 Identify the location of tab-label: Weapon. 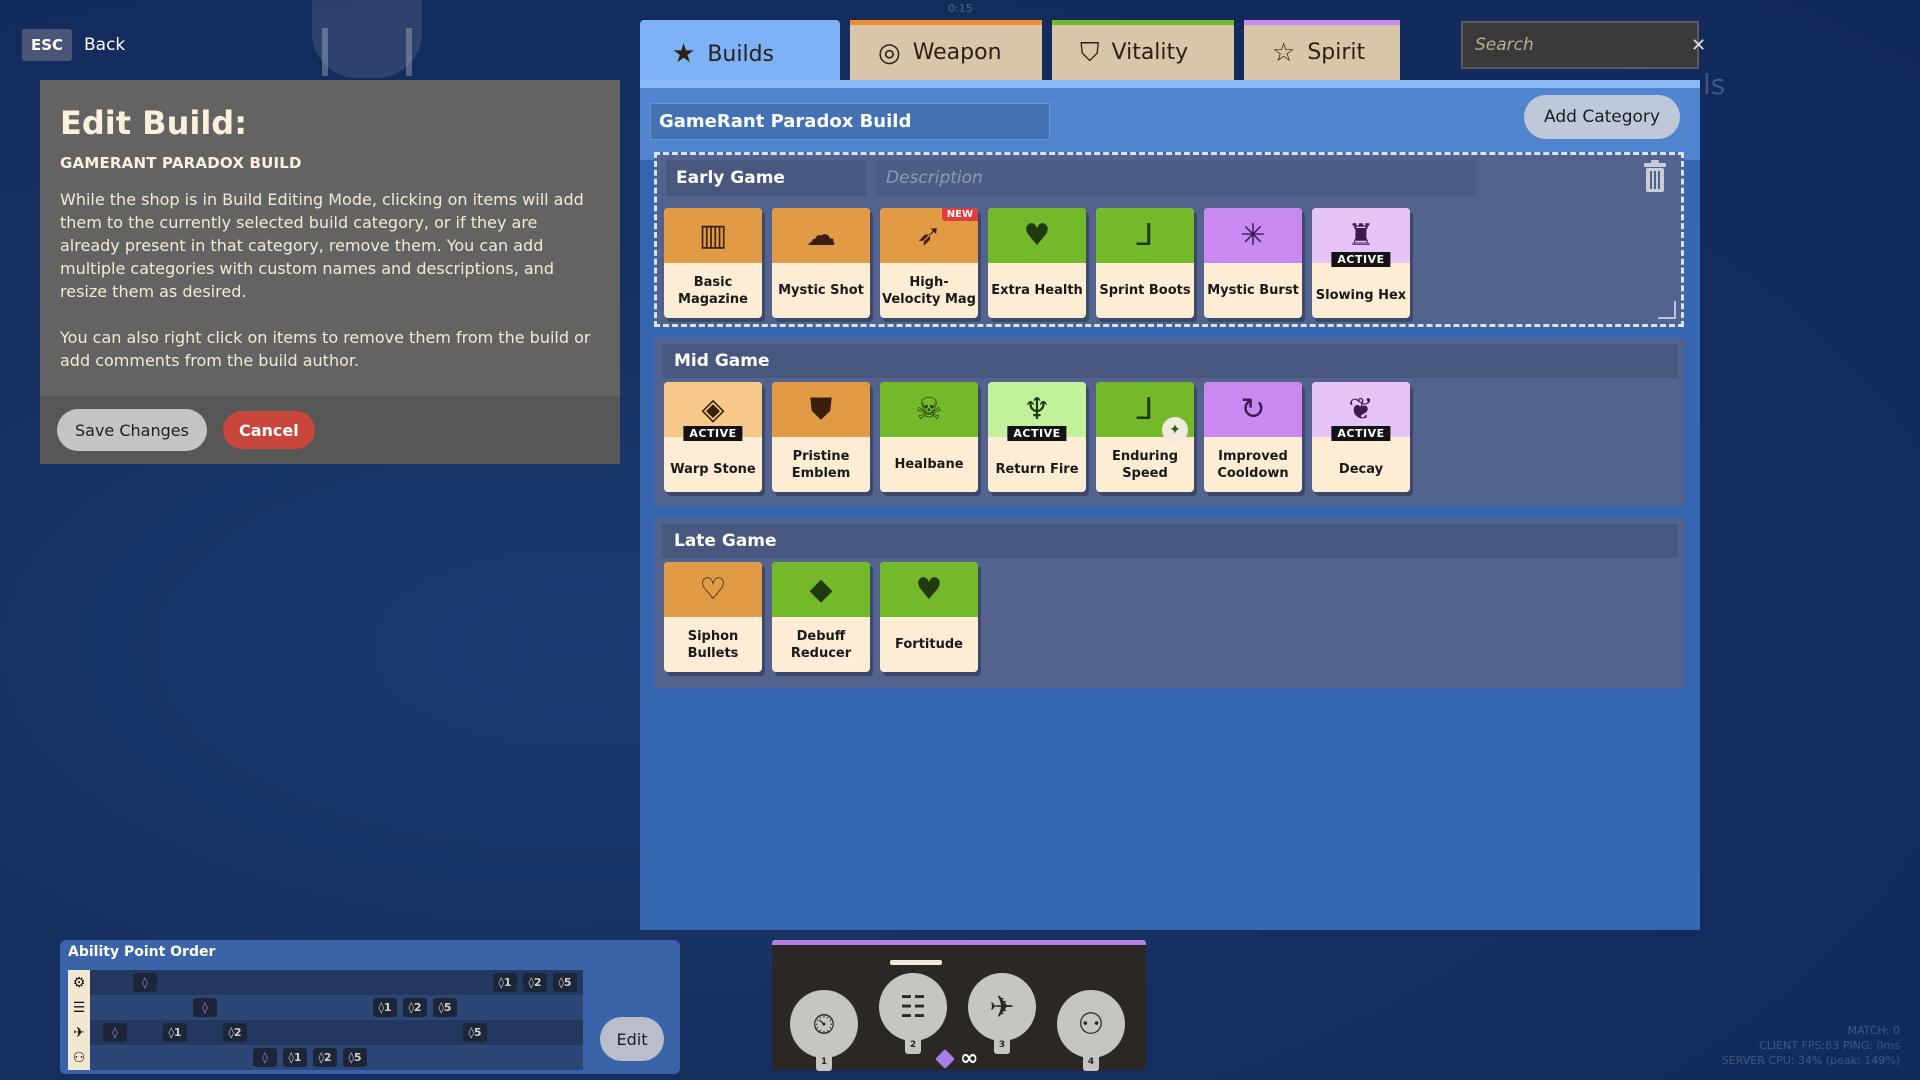
(957, 52).